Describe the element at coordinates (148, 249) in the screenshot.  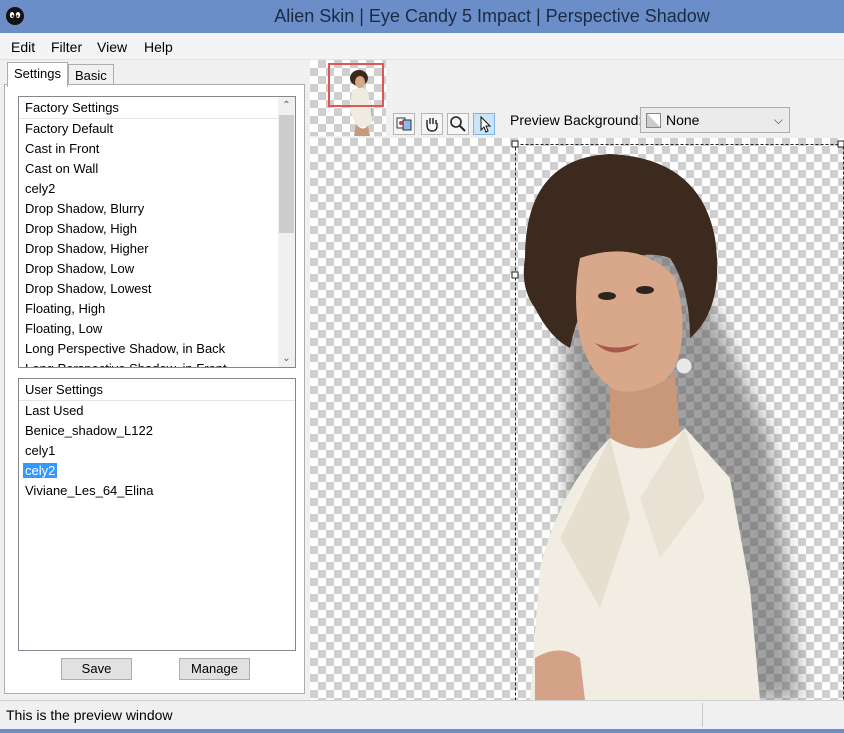
I see `factory-setting-item: Drop Shadow, Higher` at that location.